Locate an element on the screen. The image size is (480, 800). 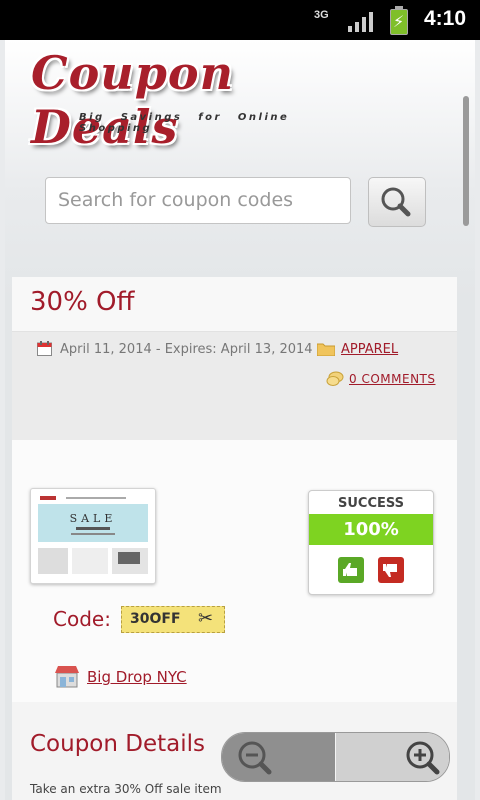
search-icon is located at coordinates (396, 202).